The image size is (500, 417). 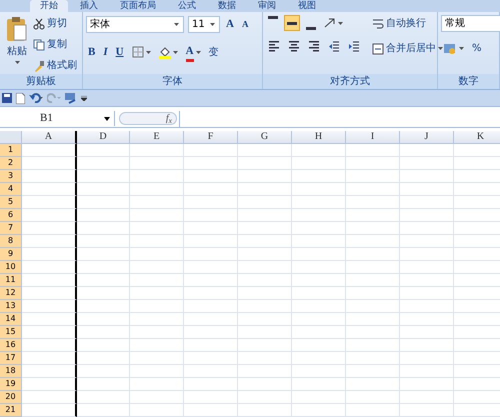 I want to click on ribbon-tab: 页面布局, so click(x=138, y=6).